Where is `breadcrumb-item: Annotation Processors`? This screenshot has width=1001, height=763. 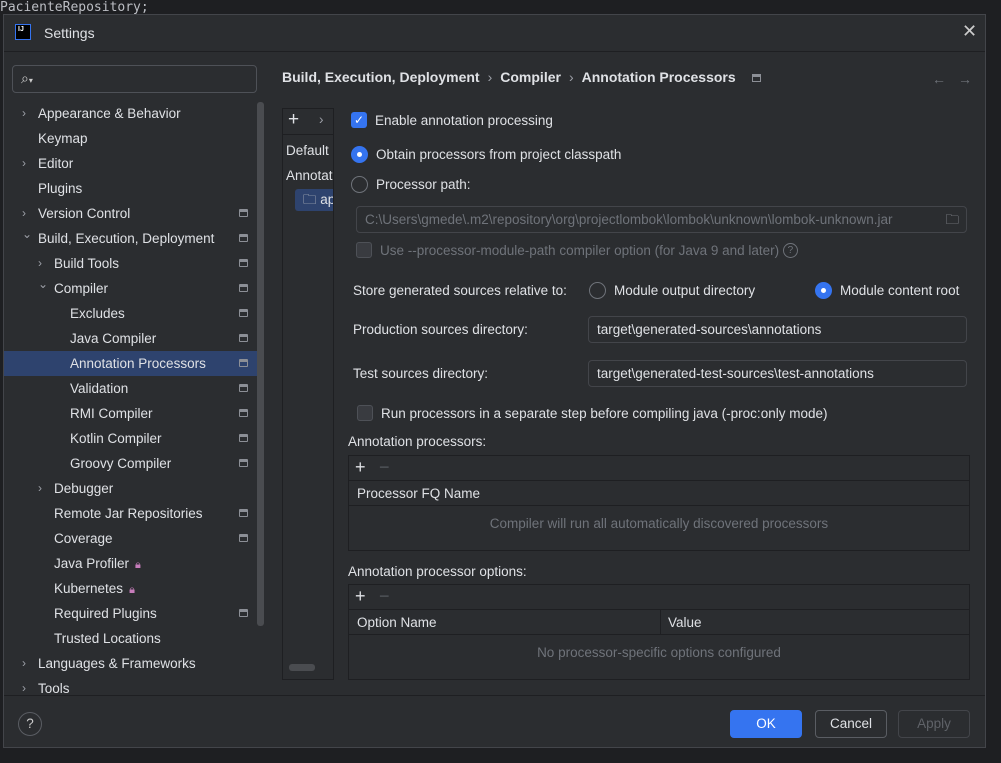
breadcrumb-item: Annotation Processors is located at coordinates (658, 77).